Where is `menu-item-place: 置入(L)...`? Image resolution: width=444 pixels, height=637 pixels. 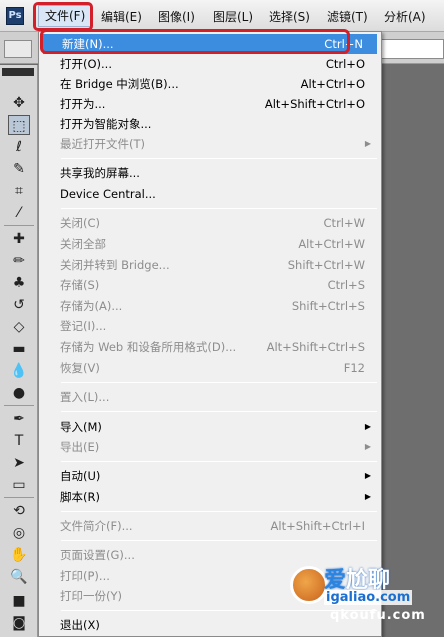 menu-item-place: 置入(L)... is located at coordinates (210, 397).